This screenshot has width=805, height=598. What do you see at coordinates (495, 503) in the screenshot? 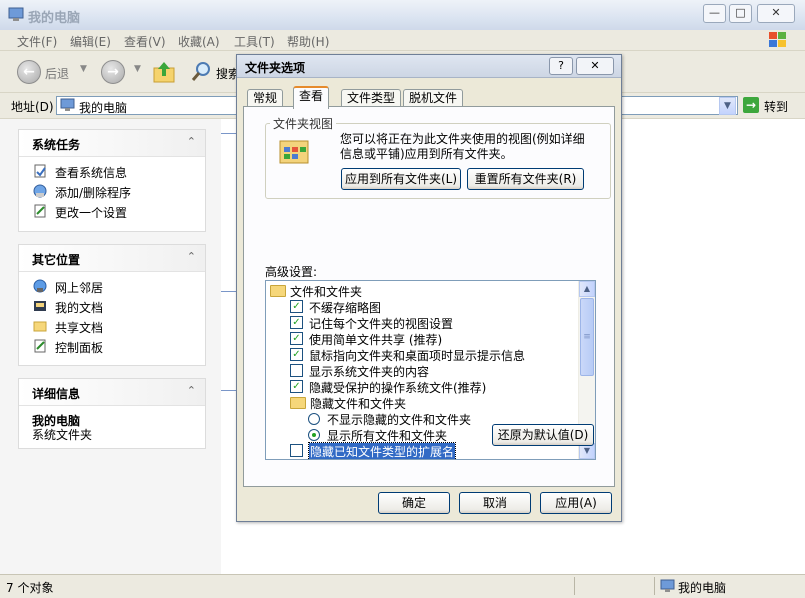
I see `cancel-button: 取消` at bounding box center [495, 503].